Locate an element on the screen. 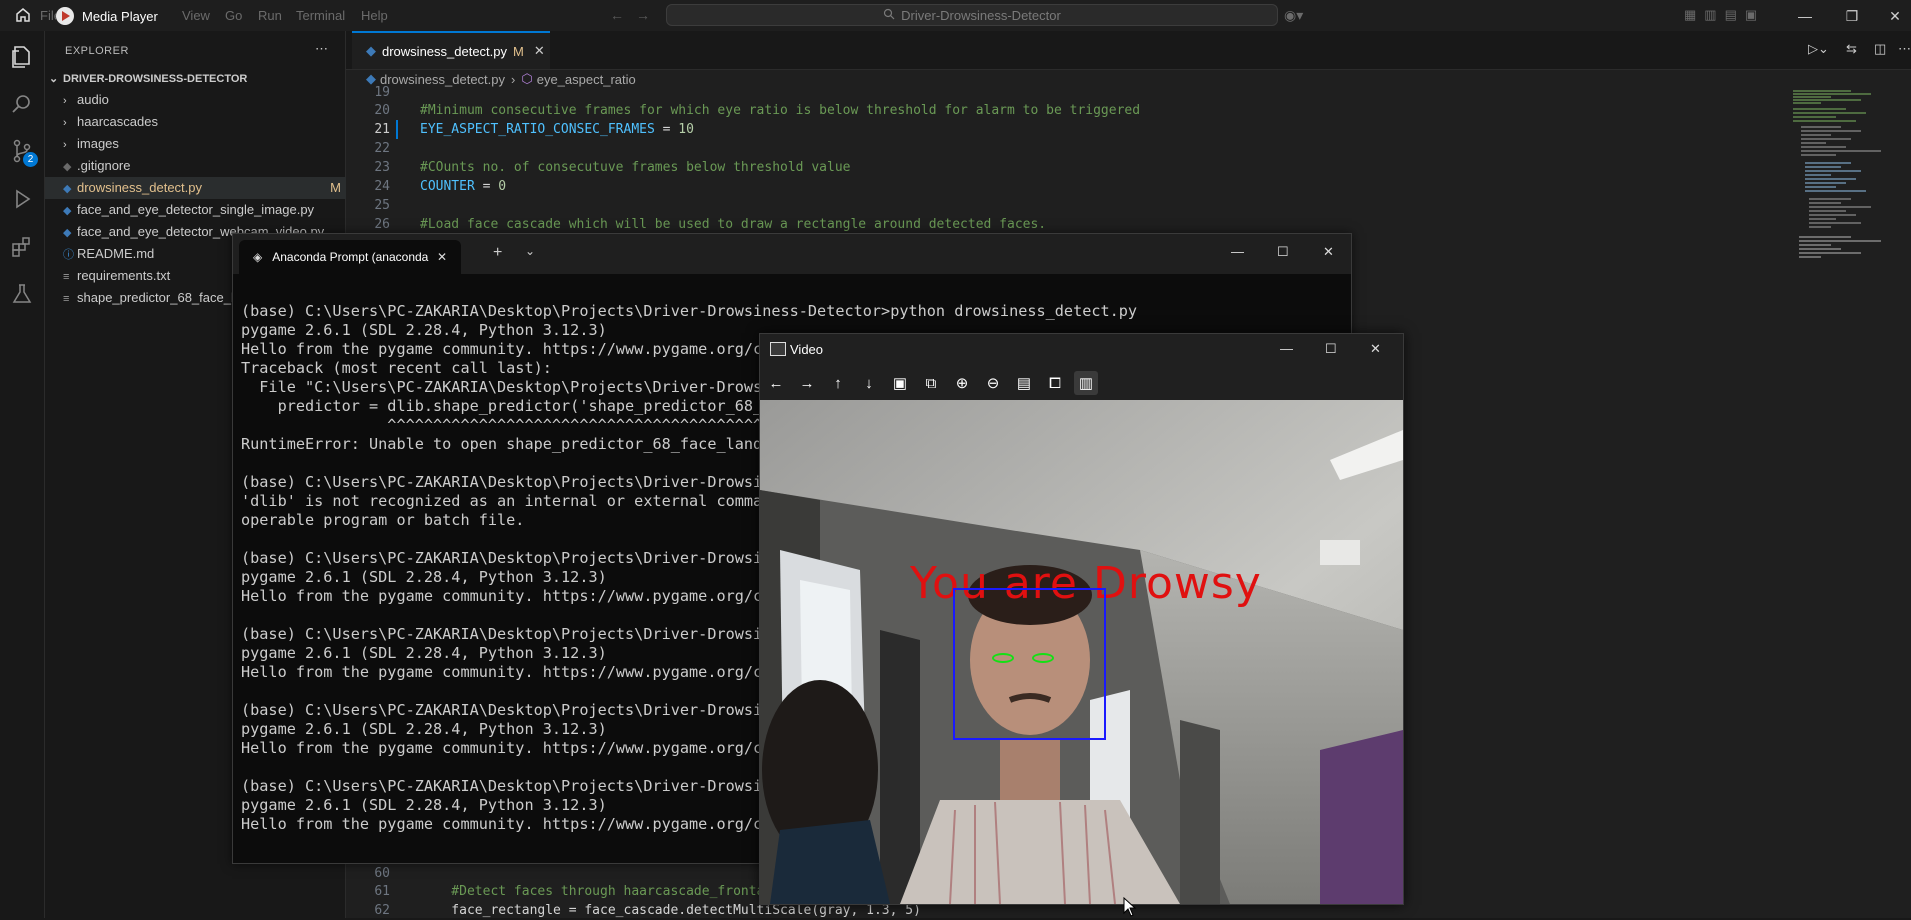 This screenshot has width=1911, height=920. tab-modified-badge: M is located at coordinates (518, 51).